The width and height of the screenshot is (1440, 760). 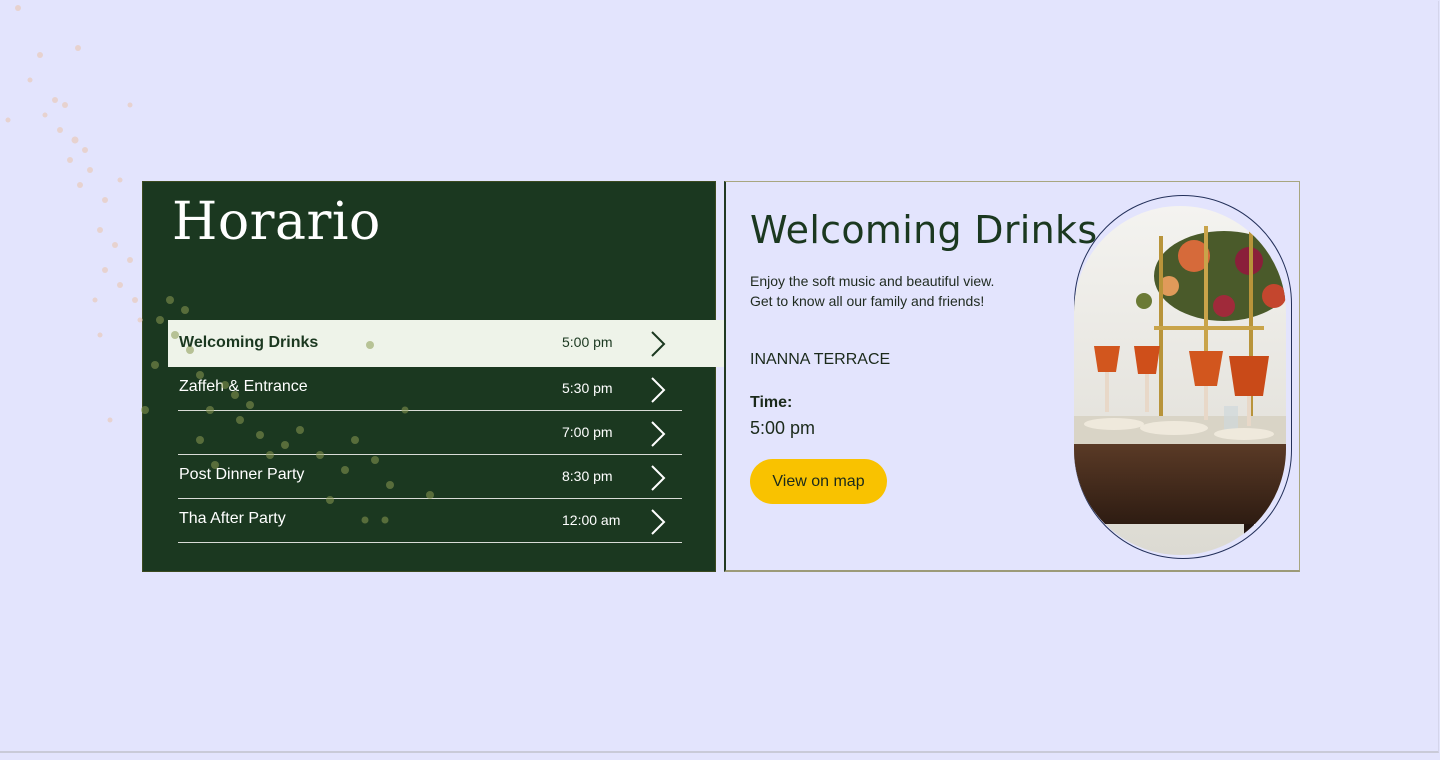 What do you see at coordinates (276, 222) in the screenshot?
I see `schedule-title: Horario` at bounding box center [276, 222].